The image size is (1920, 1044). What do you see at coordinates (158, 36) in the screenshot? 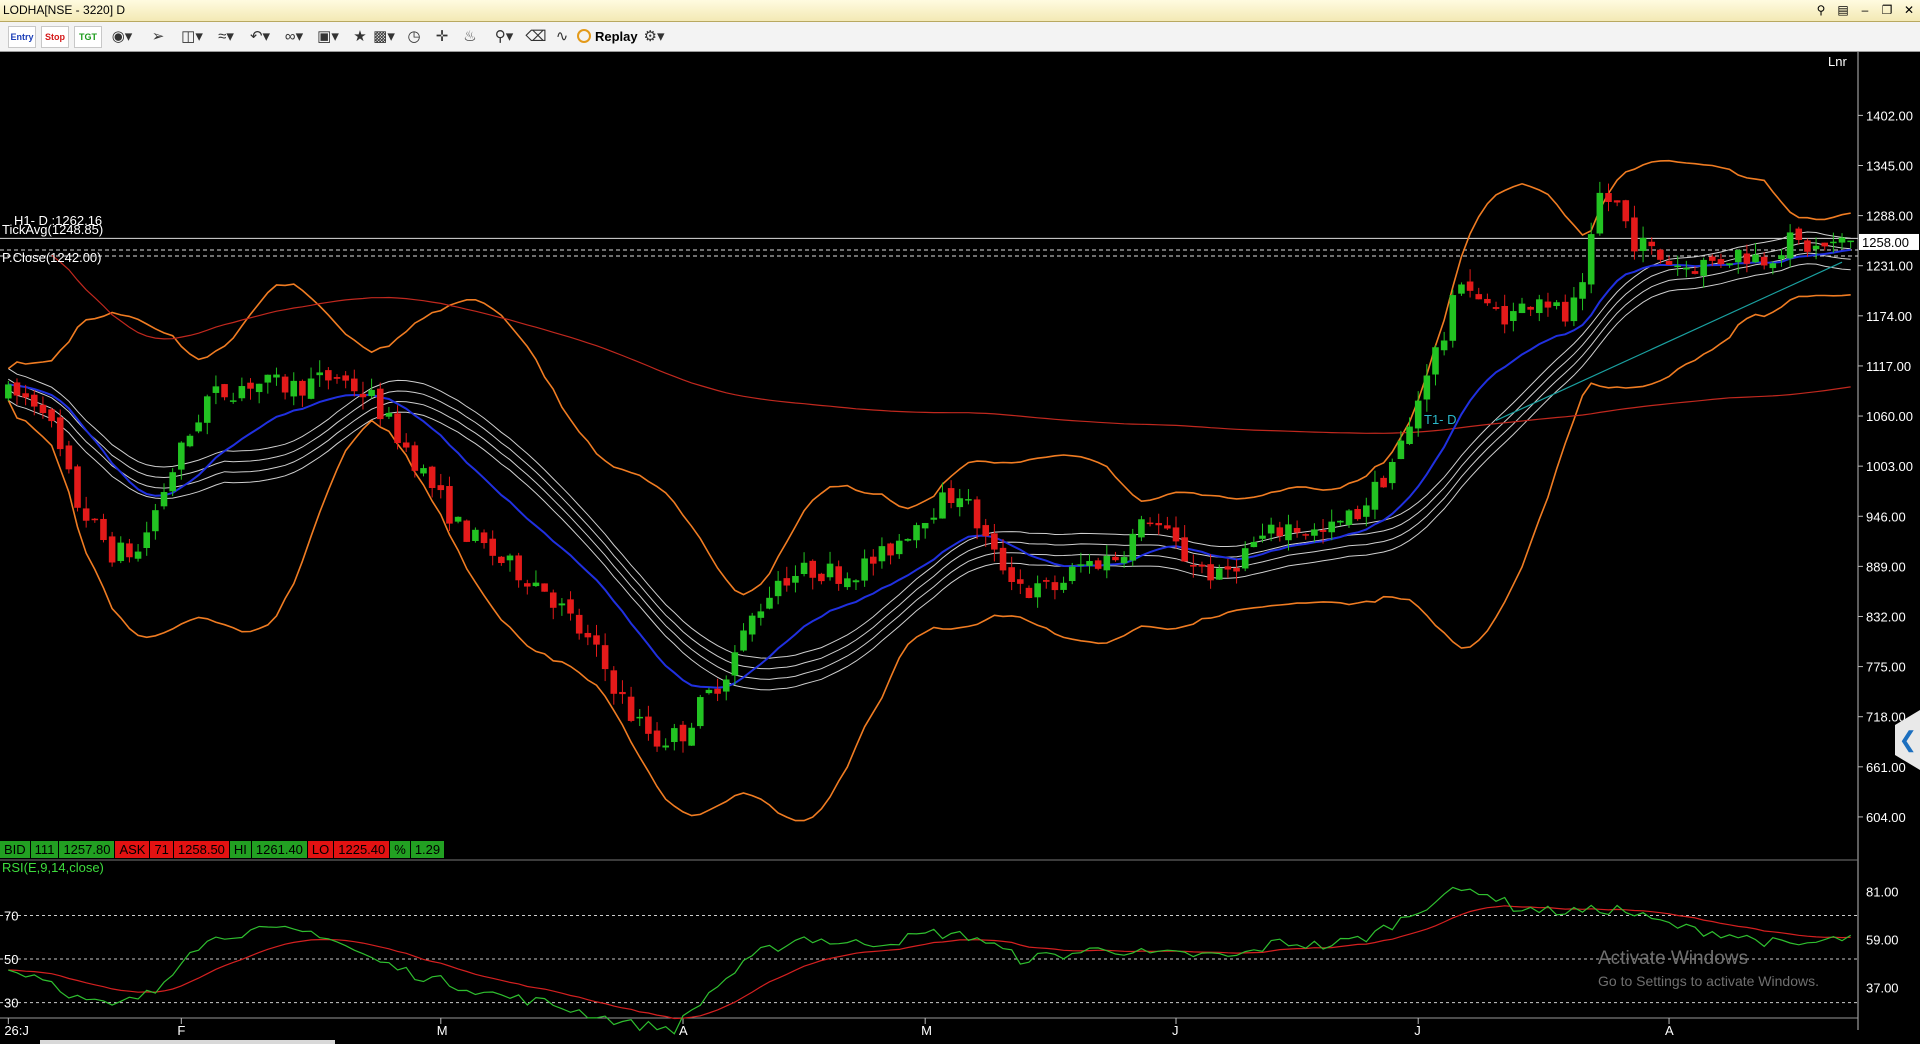
I see `pointer-icon: ➢` at bounding box center [158, 36].